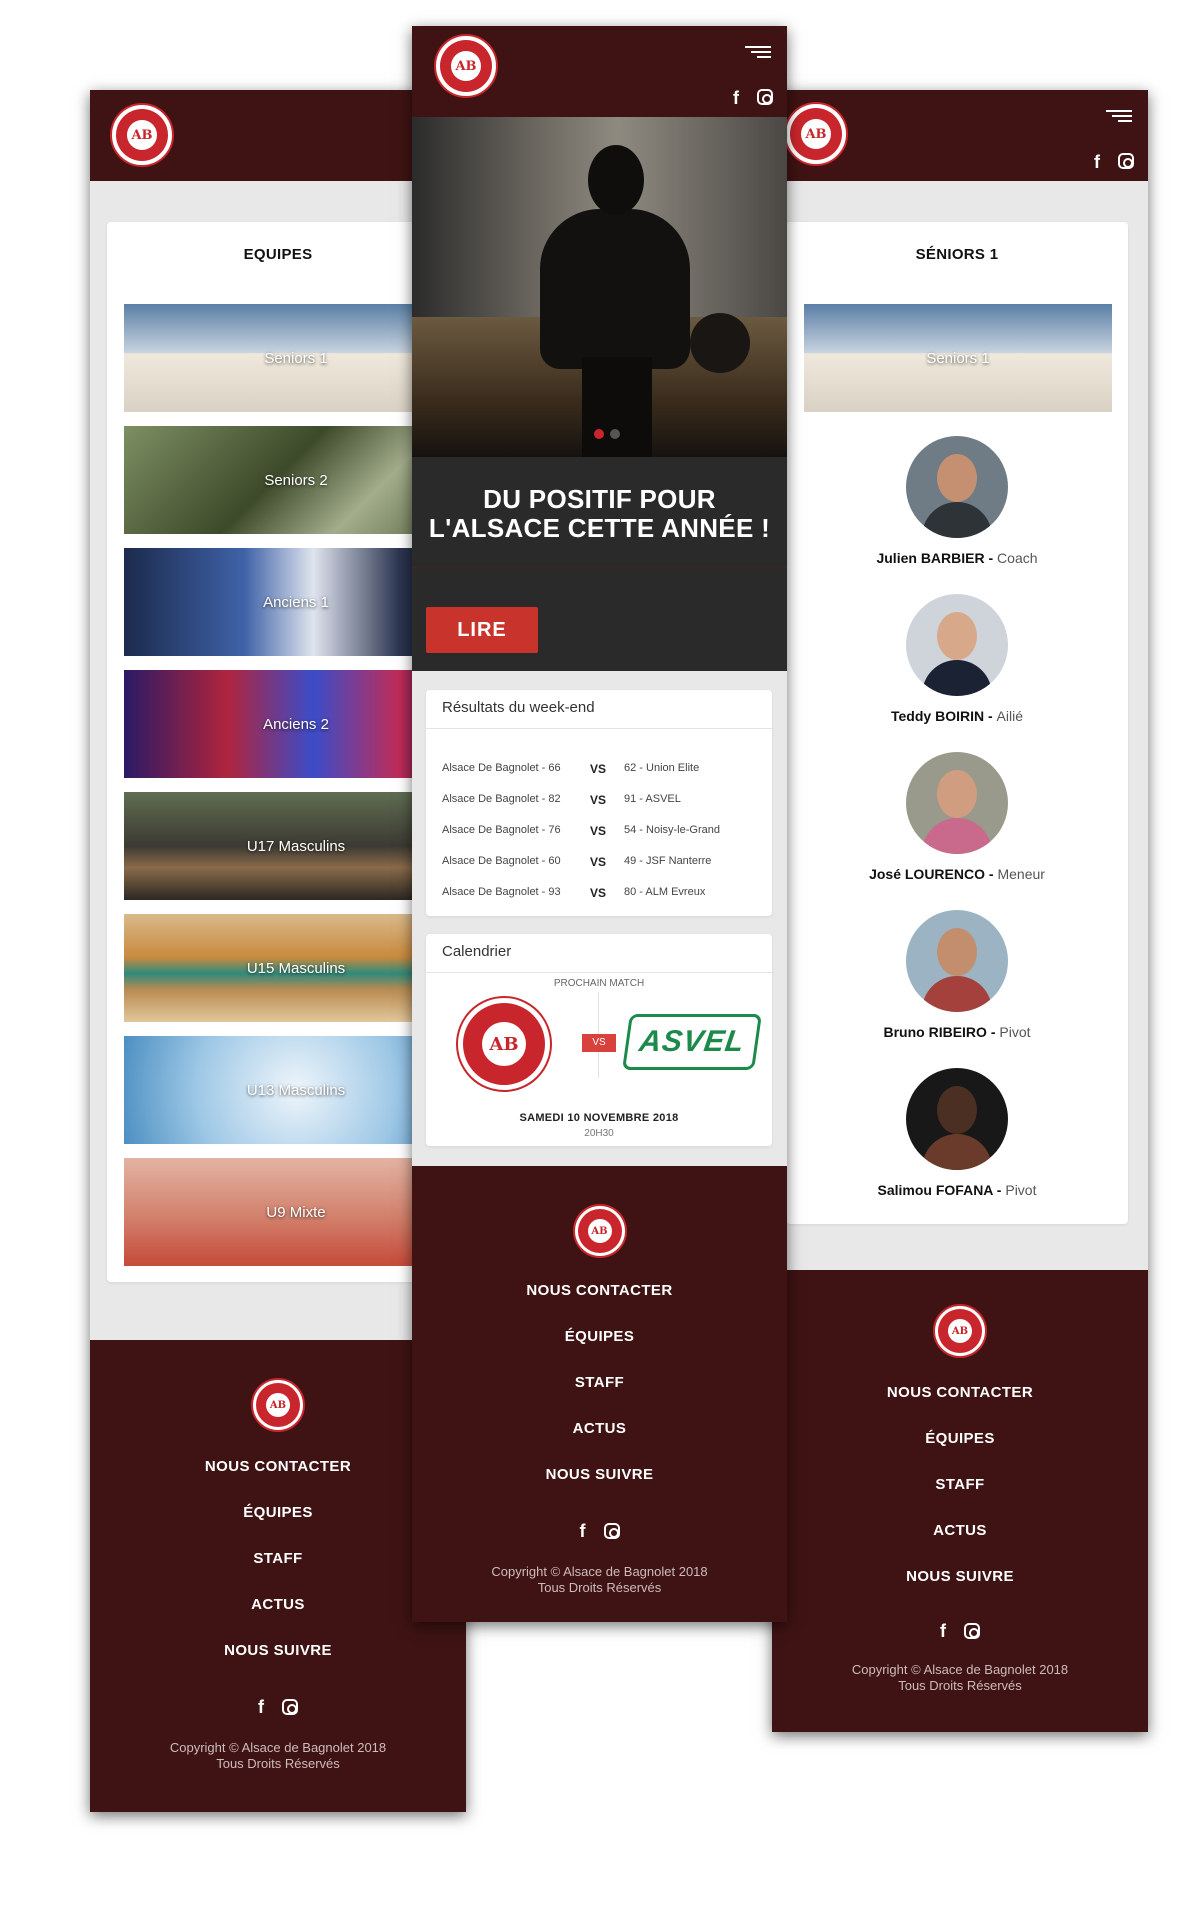 Image resolution: width=1192 pixels, height=1927 pixels. Describe the element at coordinates (607, 434) in the screenshot. I see `slider-dots` at that location.